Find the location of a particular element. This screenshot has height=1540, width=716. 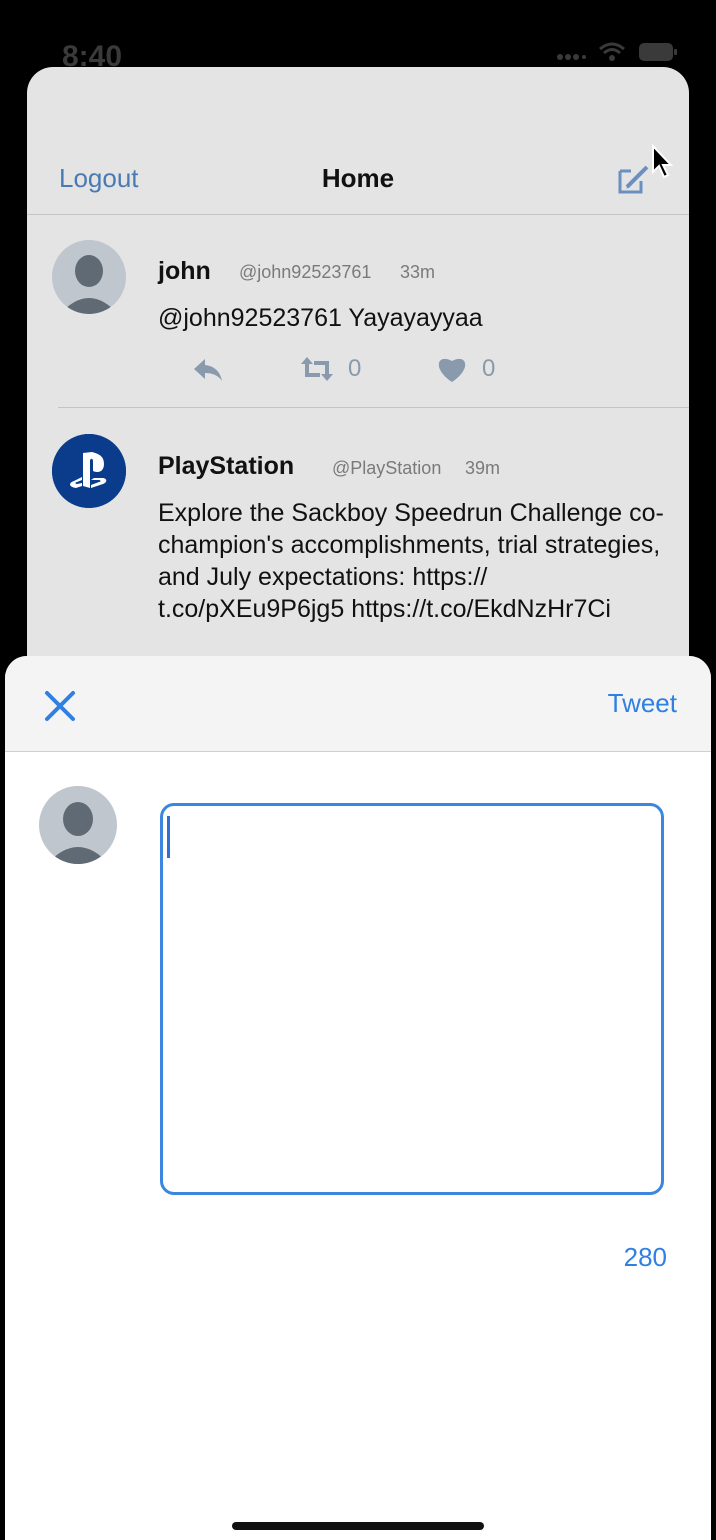

home-indicator is located at coordinates (358, 1526).